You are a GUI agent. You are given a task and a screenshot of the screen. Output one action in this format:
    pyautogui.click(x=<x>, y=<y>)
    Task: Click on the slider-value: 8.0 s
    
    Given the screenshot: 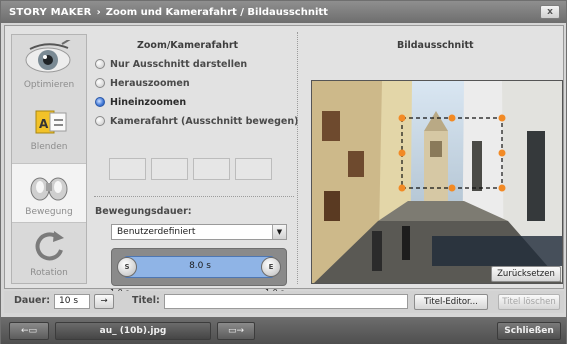 What is the action you would take?
    pyautogui.click(x=200, y=266)
    